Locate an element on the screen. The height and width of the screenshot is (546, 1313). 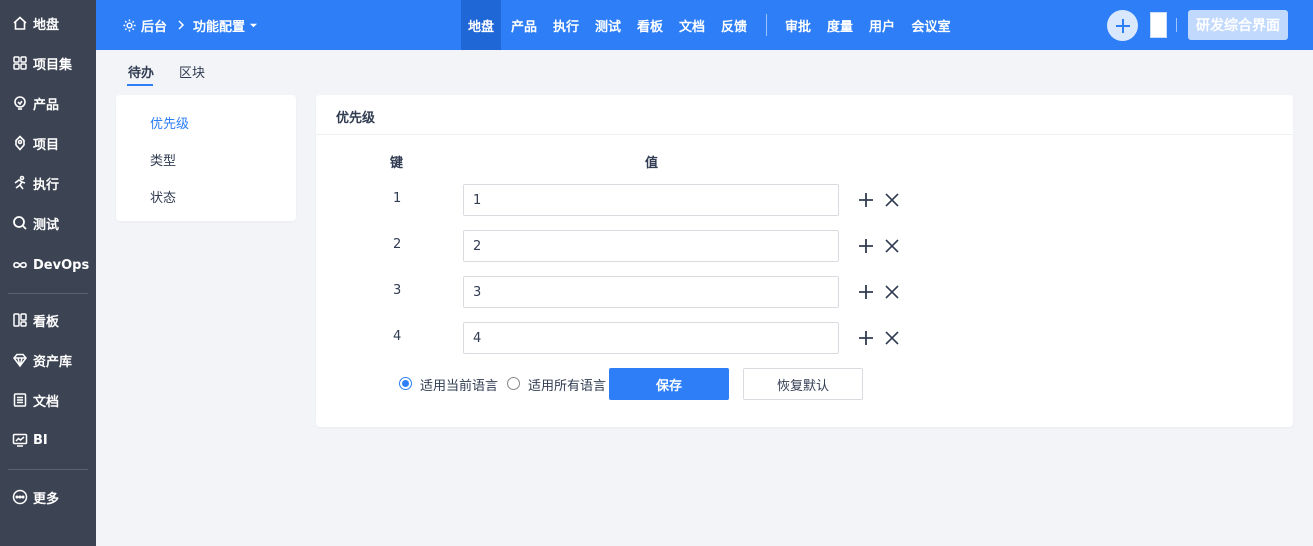
nav-meeting-room: 会议室 is located at coordinates (931, 25).